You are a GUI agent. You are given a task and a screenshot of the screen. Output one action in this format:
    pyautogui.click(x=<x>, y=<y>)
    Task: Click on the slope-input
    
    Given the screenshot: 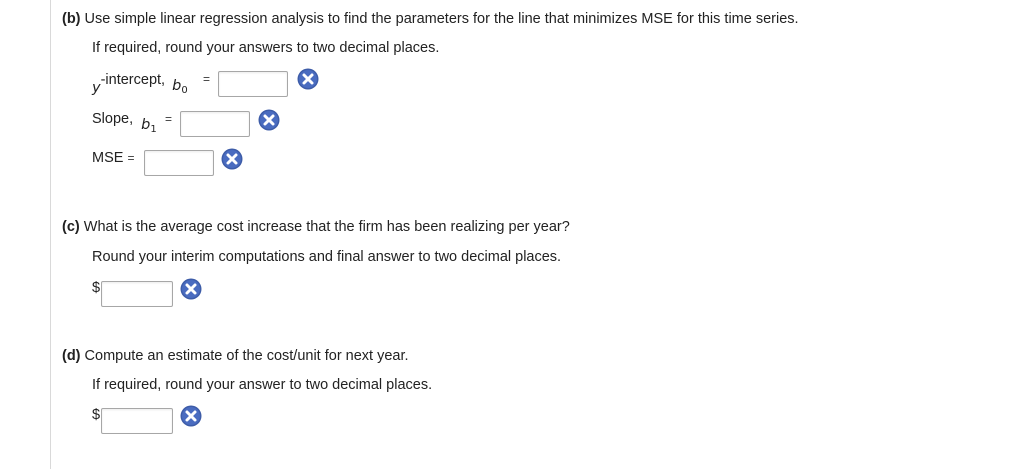 What is the action you would take?
    pyautogui.click(x=215, y=124)
    